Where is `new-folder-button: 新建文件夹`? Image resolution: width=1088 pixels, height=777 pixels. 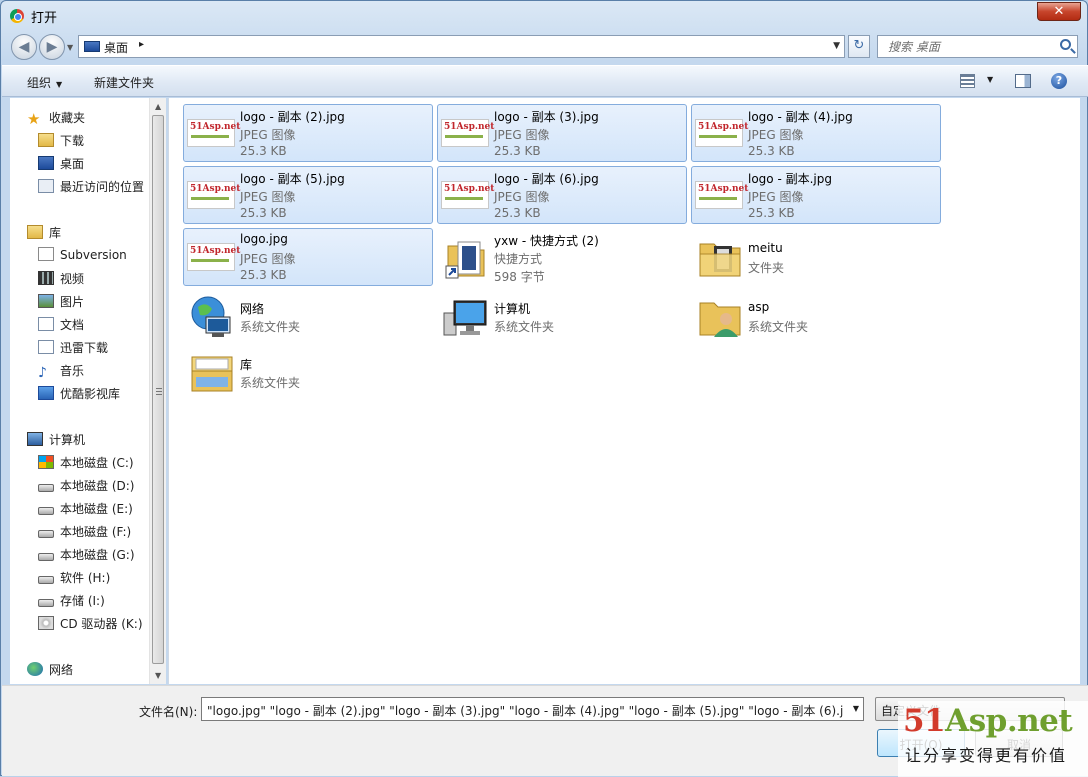
new-folder-button: 新建文件夹 is located at coordinates (124, 82).